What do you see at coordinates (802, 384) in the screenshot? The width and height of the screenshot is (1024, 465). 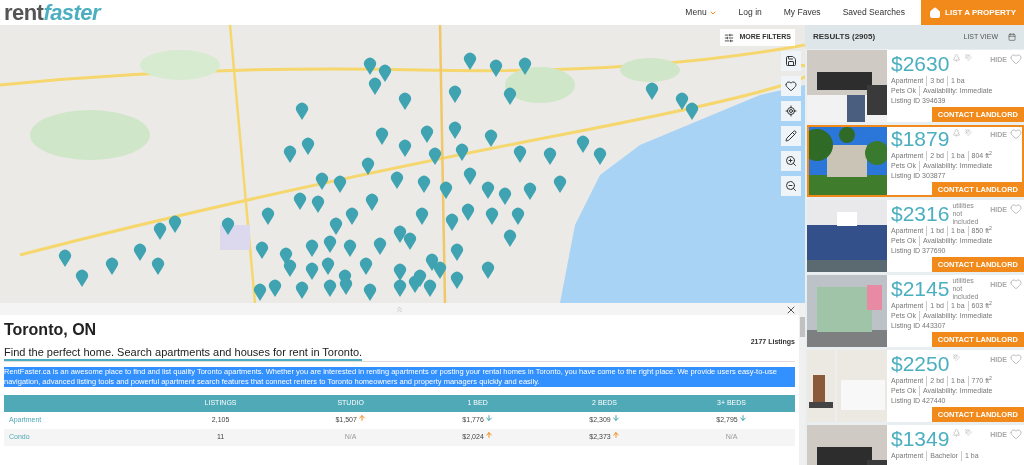 I see `scrollbar` at bounding box center [802, 384].